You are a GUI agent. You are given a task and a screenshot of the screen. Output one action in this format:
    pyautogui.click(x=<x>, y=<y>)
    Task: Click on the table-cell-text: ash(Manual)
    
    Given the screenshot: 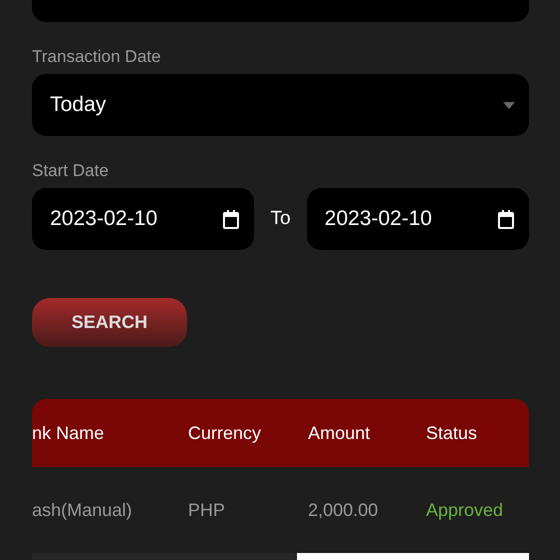 What is the action you would take?
    pyautogui.click(x=83, y=510)
    